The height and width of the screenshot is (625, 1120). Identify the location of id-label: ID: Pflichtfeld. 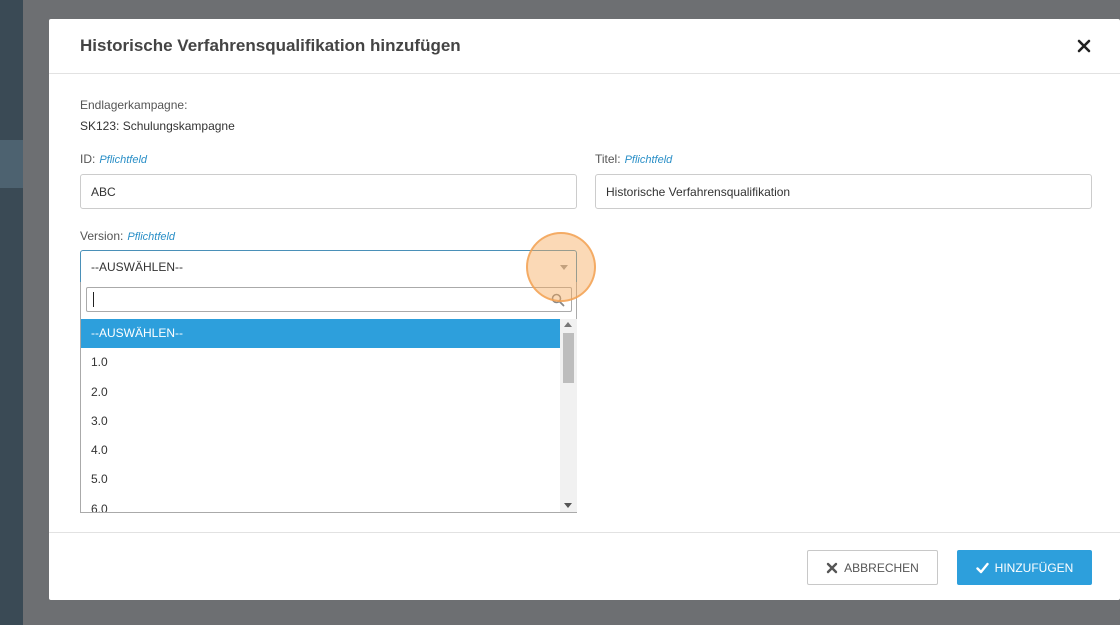
(113, 159).